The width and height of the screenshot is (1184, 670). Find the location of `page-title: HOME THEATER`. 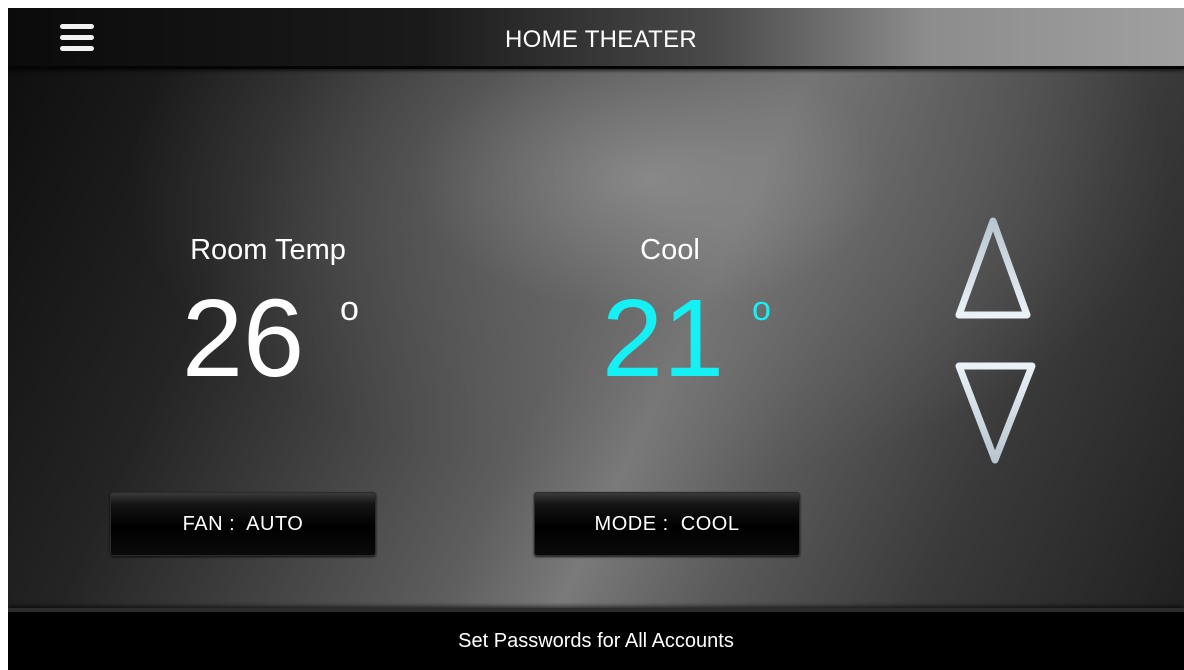

page-title: HOME THEATER is located at coordinates (601, 39).